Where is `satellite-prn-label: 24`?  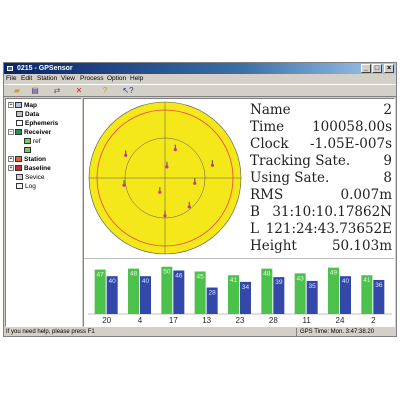 satellite-prn-label: 24 is located at coordinates (340, 320).